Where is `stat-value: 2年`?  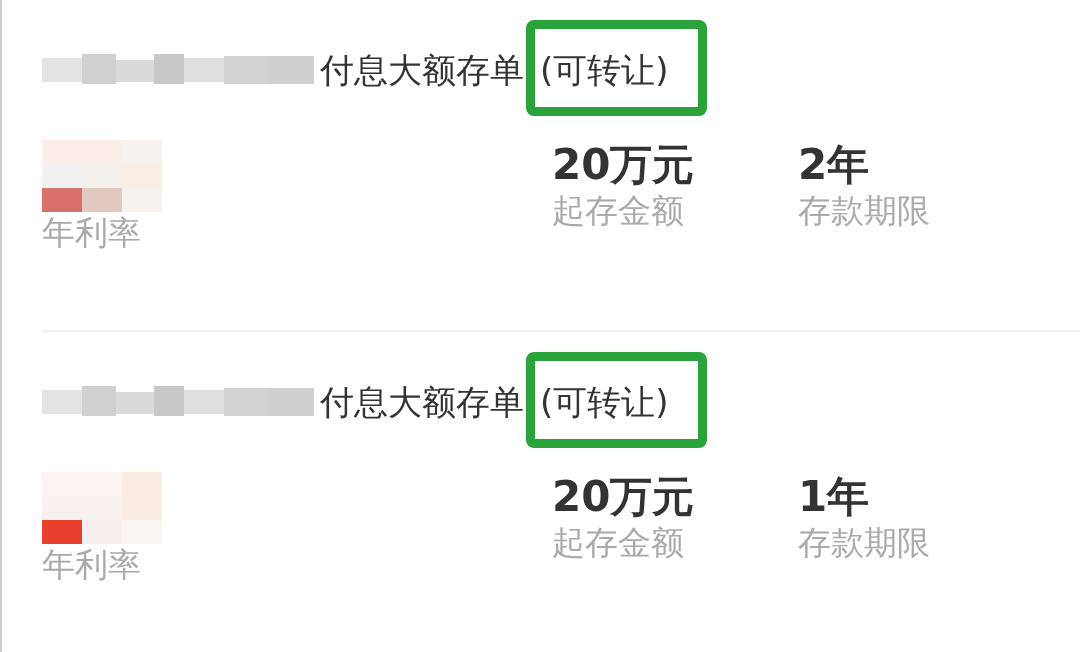 stat-value: 2年 is located at coordinates (834, 165).